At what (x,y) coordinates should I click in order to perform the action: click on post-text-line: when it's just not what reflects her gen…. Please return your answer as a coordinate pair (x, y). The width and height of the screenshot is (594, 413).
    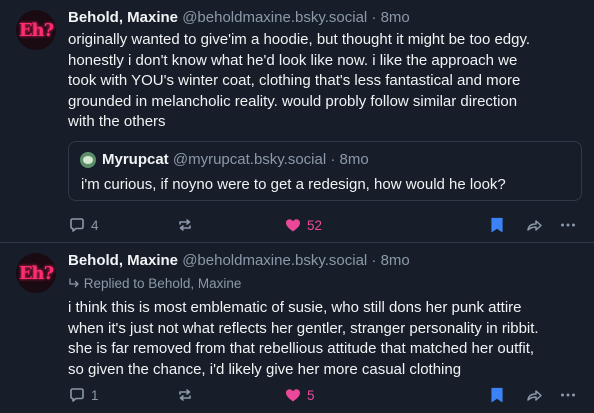
    Looking at the image, I should click on (303, 328).